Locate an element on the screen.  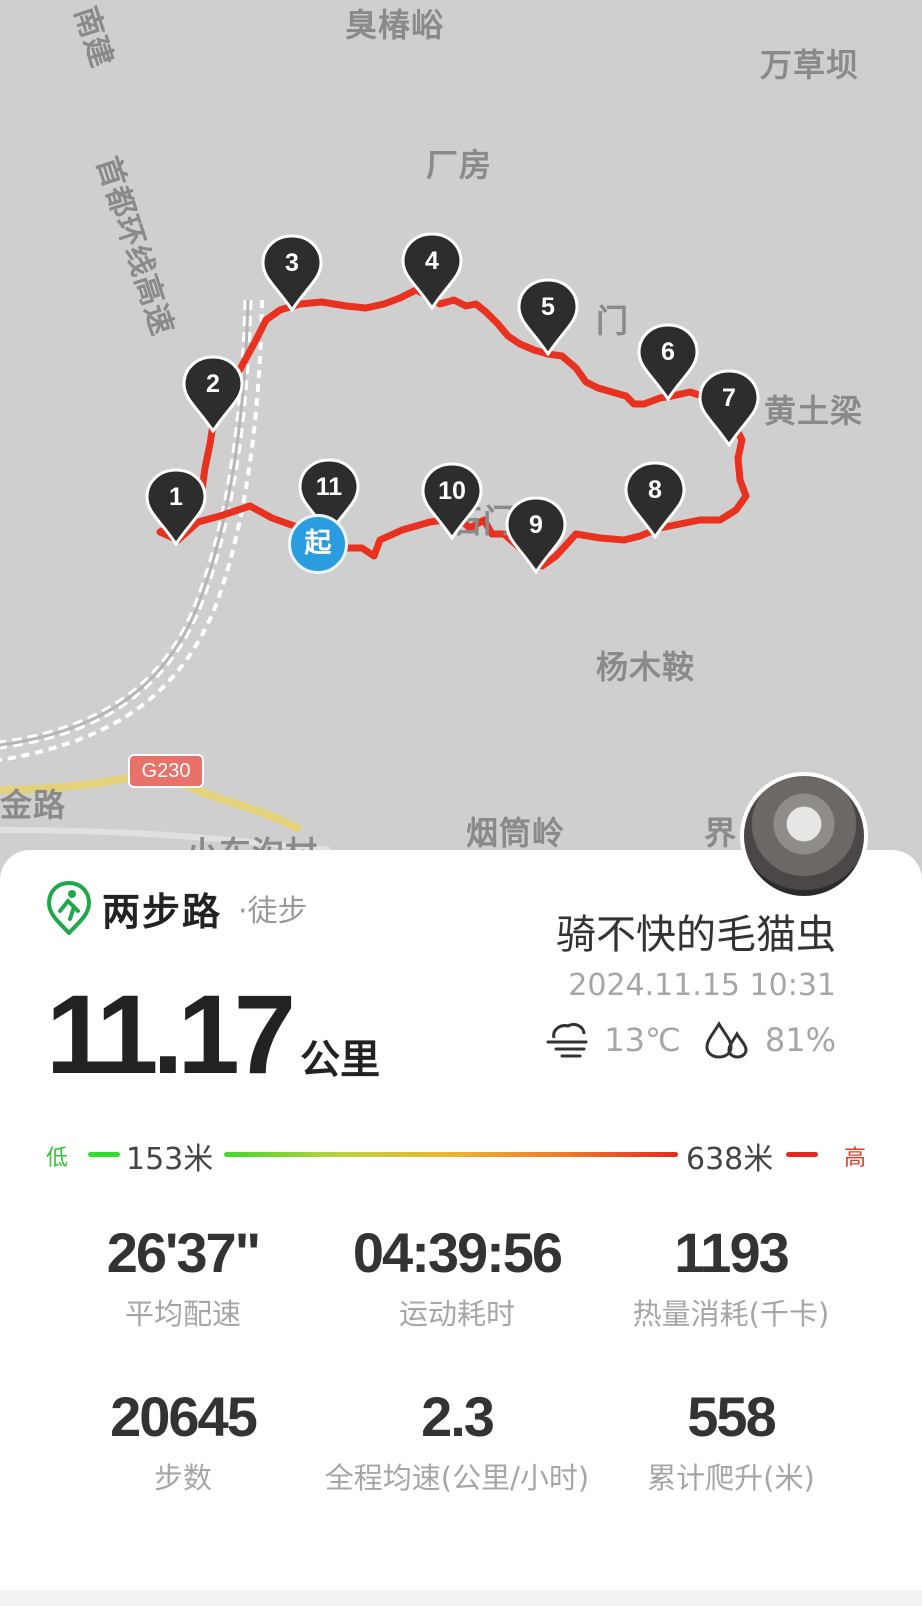
stat-value: 1193 is located at coordinates (732, 1252).